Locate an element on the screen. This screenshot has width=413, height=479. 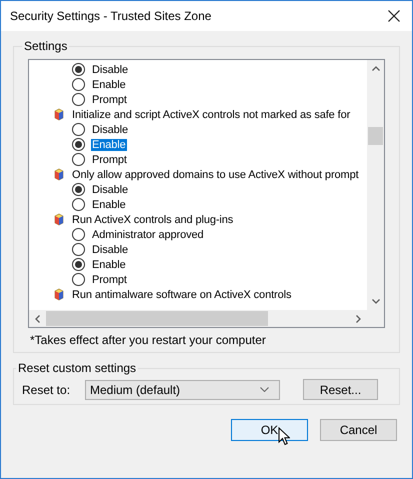
setting-title: Run ActiveX controls and plug-ins is located at coordinates (153, 220).